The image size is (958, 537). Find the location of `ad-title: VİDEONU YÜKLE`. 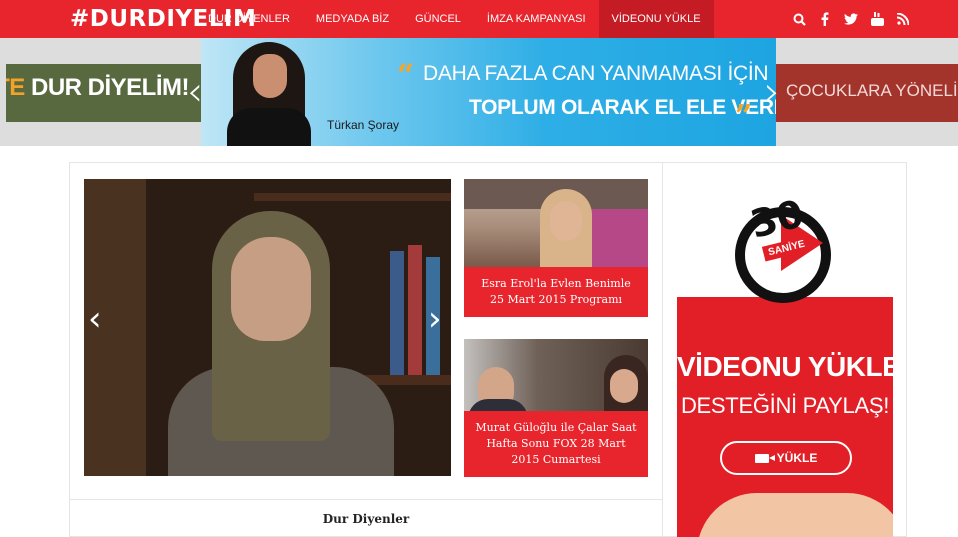

ad-title: VİDEONU YÜKLE is located at coordinates (785, 366).